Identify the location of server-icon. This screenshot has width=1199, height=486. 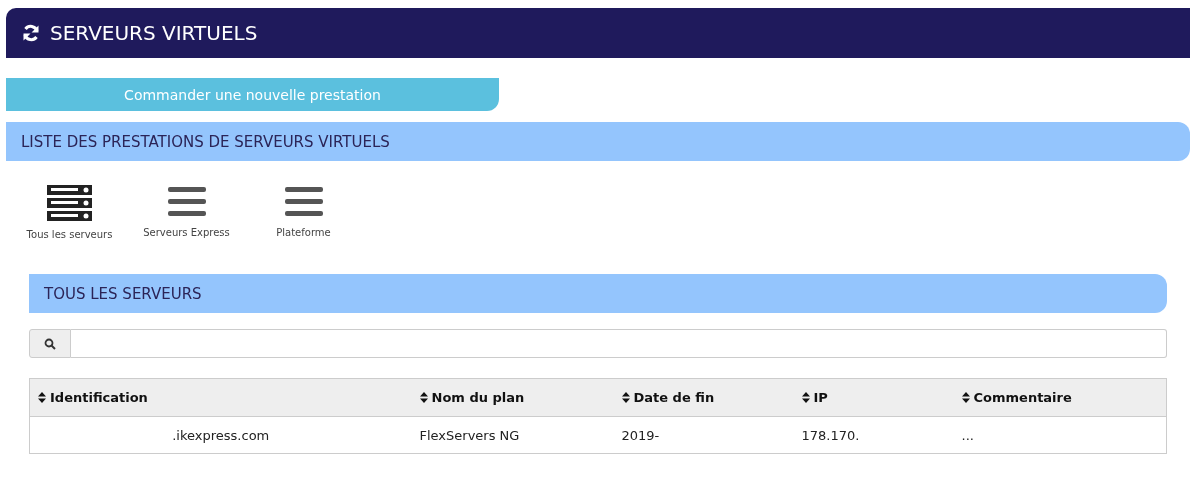
(69, 203).